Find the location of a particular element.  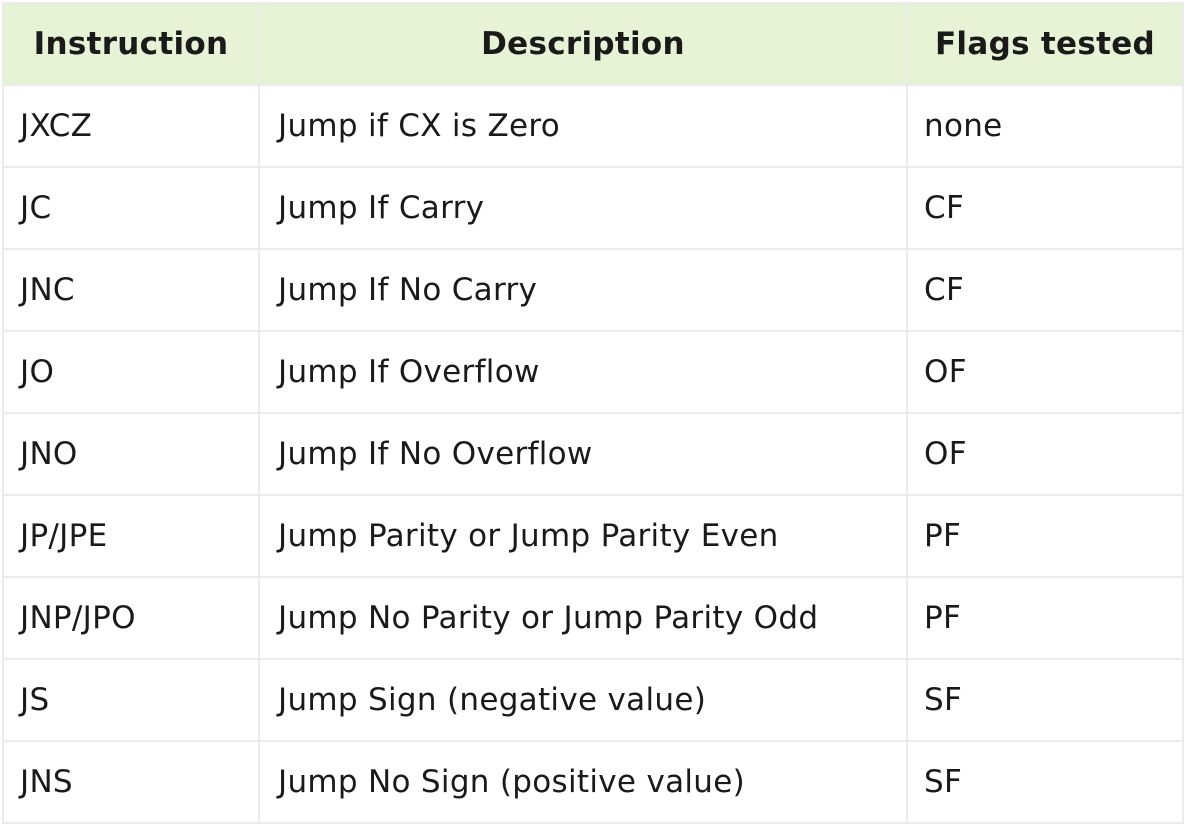

cell-description: Jump If Overflow is located at coordinates (583, 372).